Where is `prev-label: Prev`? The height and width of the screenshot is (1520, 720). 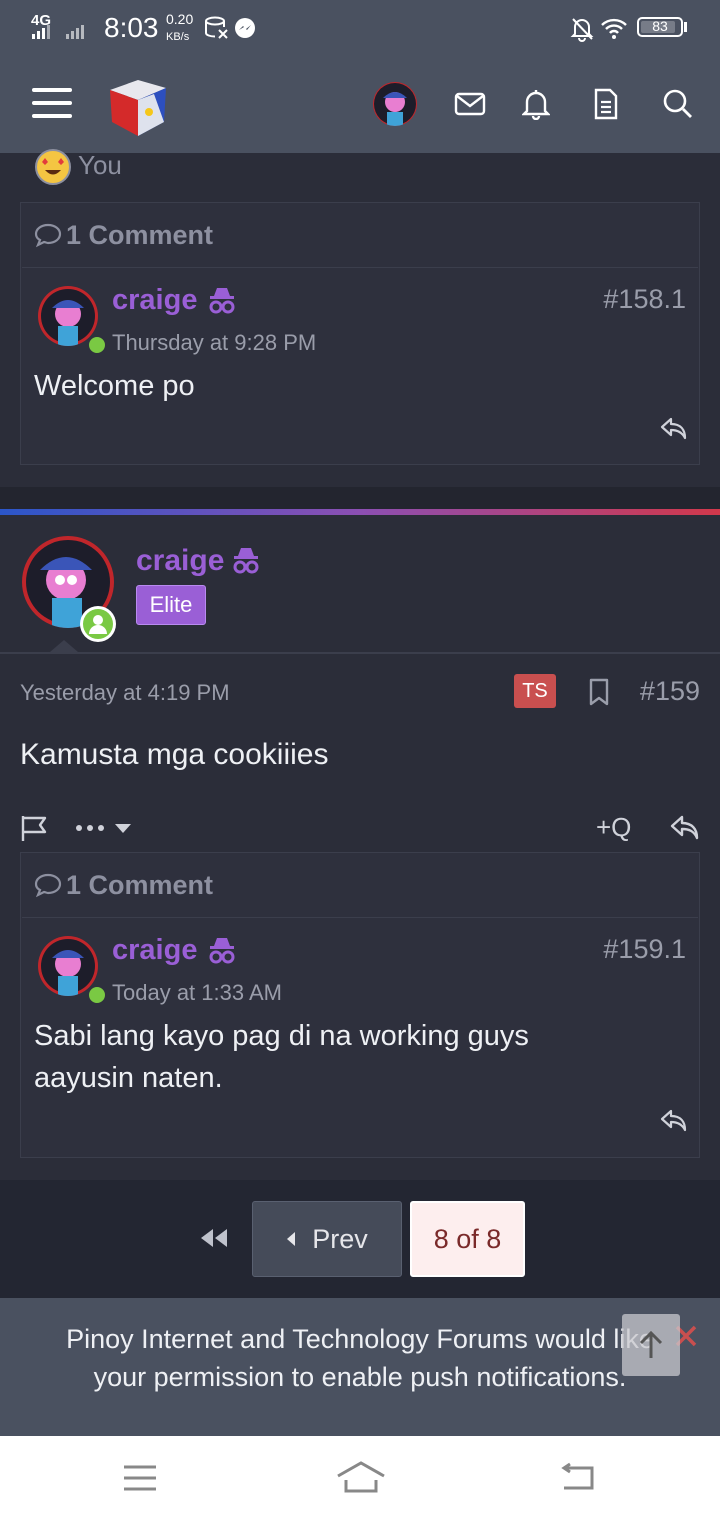 prev-label: Prev is located at coordinates (340, 1238).